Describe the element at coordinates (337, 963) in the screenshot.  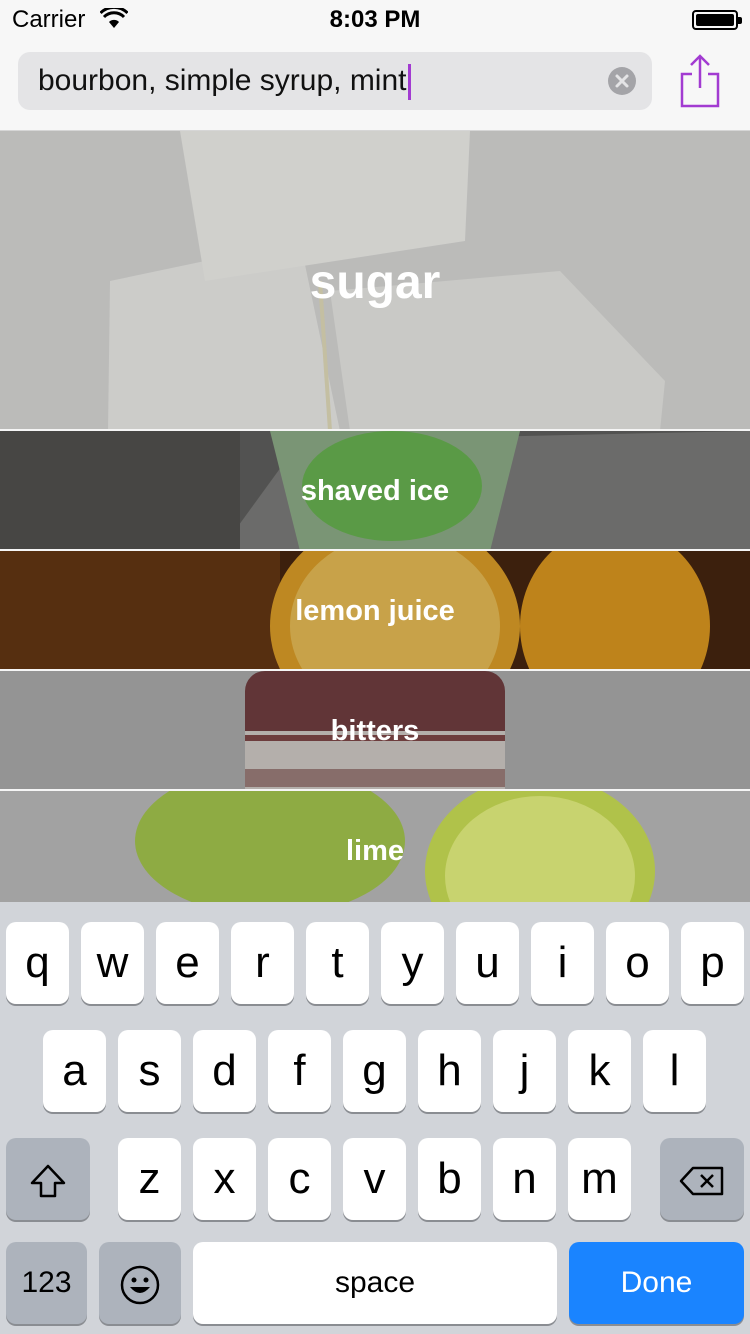
I see `key-t: t` at that location.